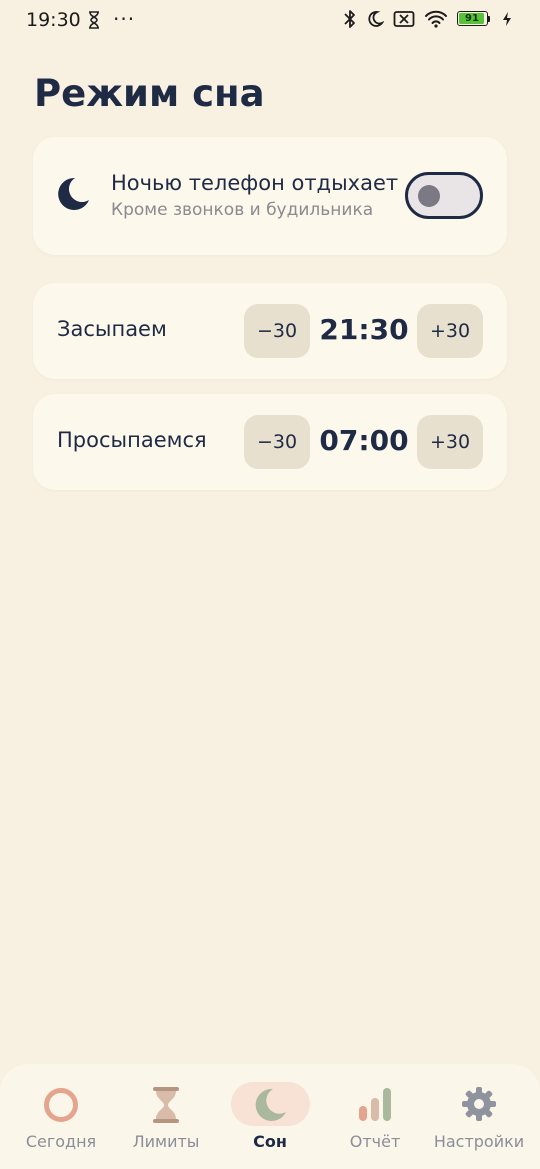 The width and height of the screenshot is (540, 1169). I want to click on sleep-time-value: 21:30, so click(364, 329).